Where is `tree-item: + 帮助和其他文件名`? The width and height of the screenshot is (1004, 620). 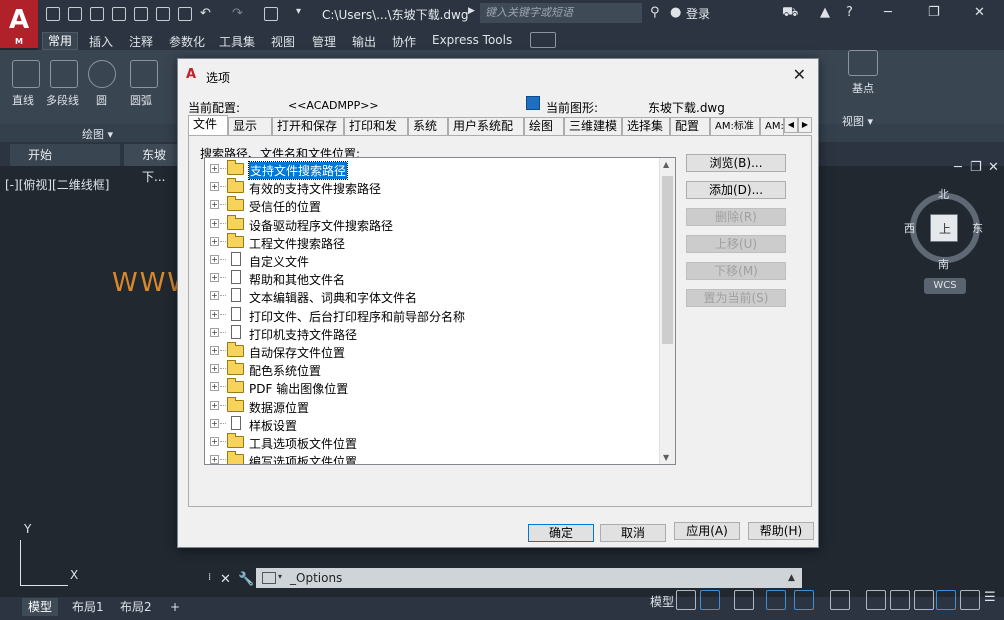 tree-item: + 帮助和其他文件名 is located at coordinates (430, 278).